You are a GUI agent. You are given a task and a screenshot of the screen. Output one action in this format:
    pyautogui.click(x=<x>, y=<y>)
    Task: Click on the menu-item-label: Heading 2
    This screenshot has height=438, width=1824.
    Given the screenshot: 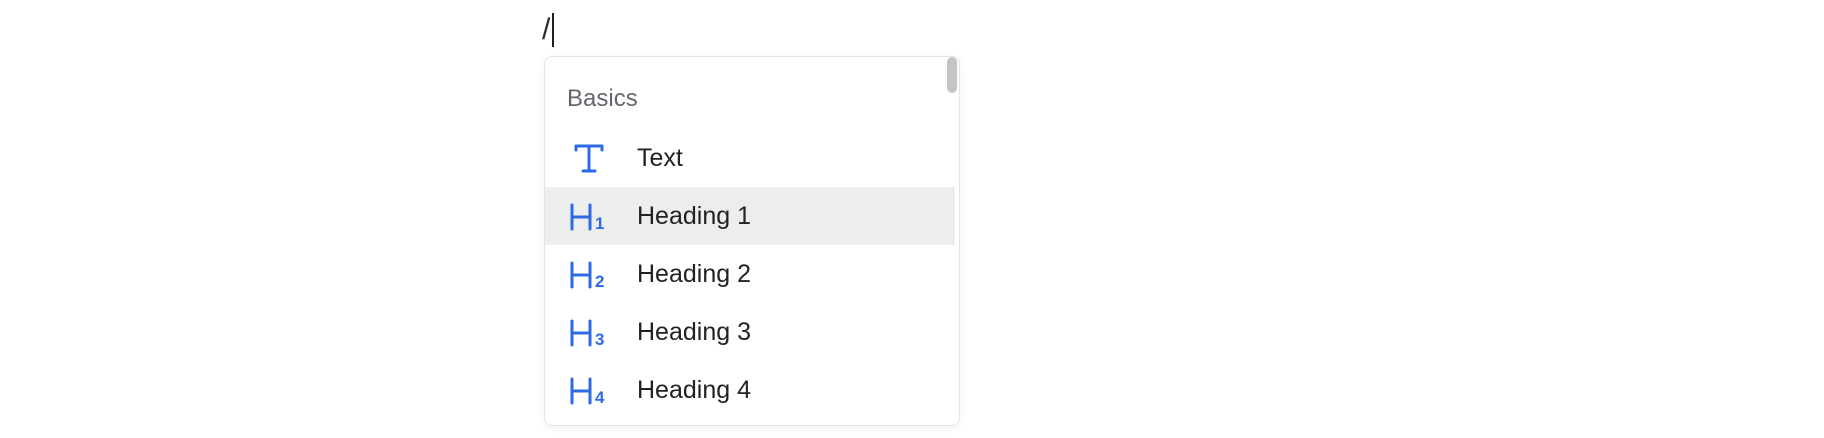 What is the action you would take?
    pyautogui.click(x=694, y=273)
    